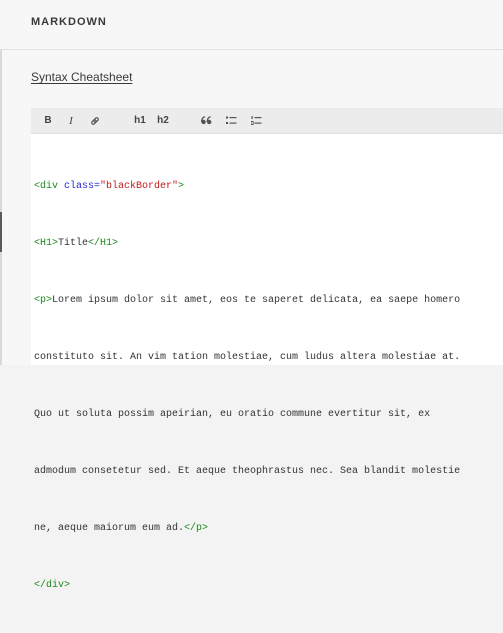 The height and width of the screenshot is (633, 503). I want to click on bold-label: B, so click(48, 120).